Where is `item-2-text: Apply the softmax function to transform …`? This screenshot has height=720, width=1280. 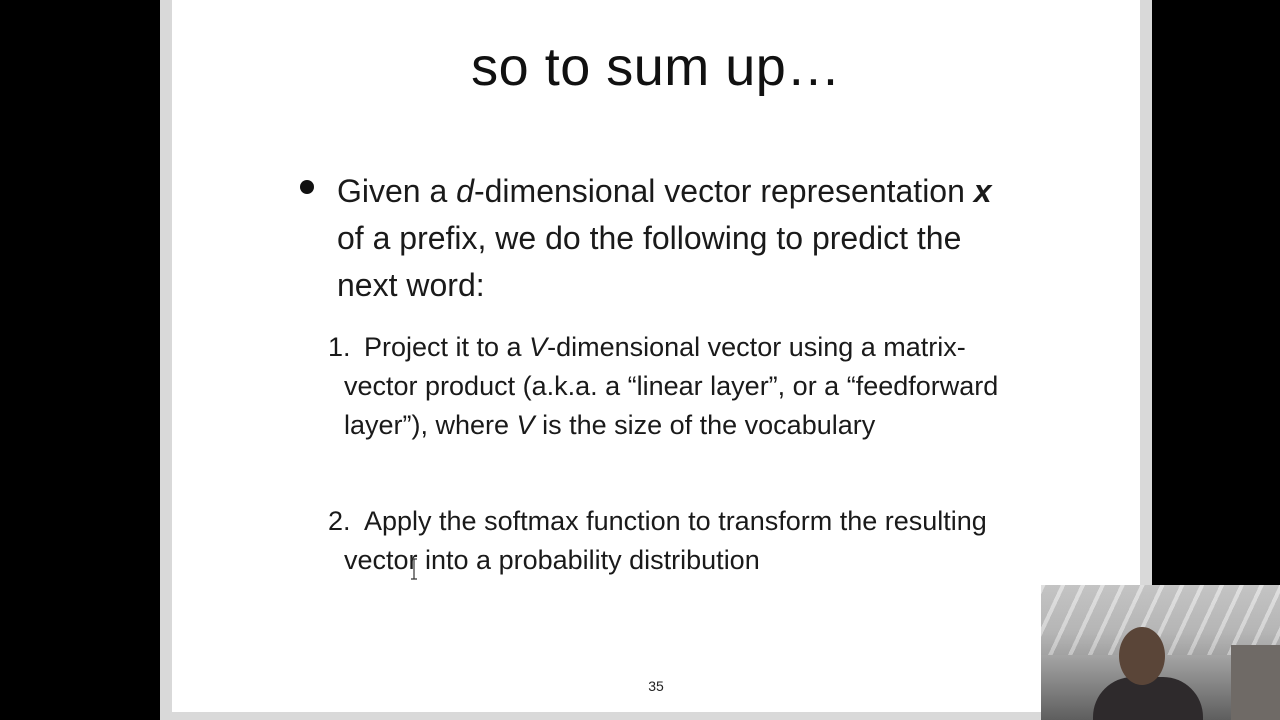 item-2-text: Apply the softmax function to transform … is located at coordinates (665, 540).